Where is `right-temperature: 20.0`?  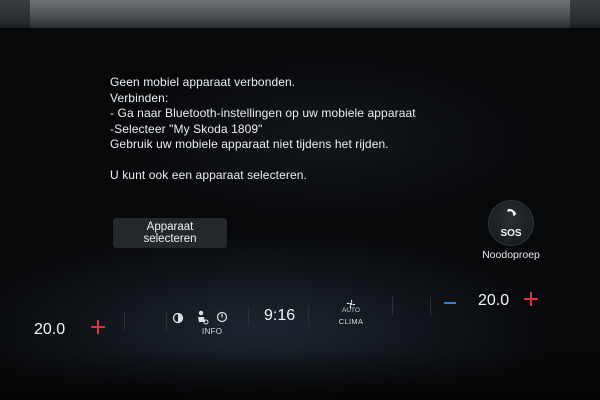 right-temperature: 20.0 is located at coordinates (493, 301).